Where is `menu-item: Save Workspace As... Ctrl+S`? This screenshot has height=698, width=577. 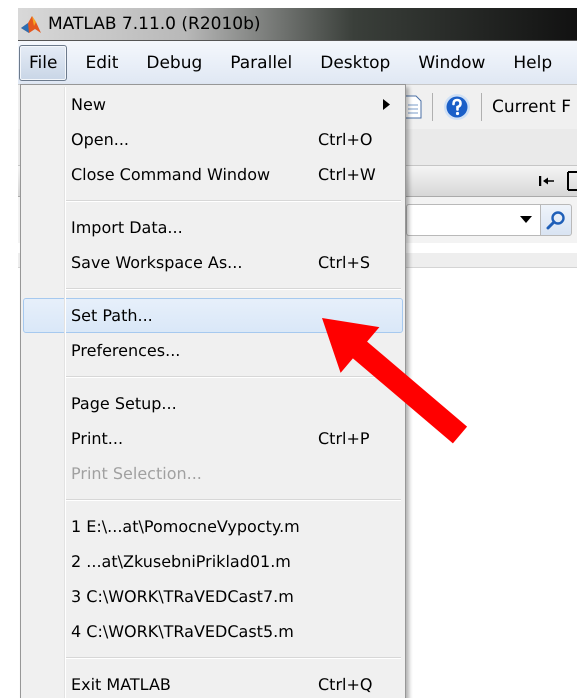 menu-item: Save Workspace As... Ctrl+S is located at coordinates (213, 262).